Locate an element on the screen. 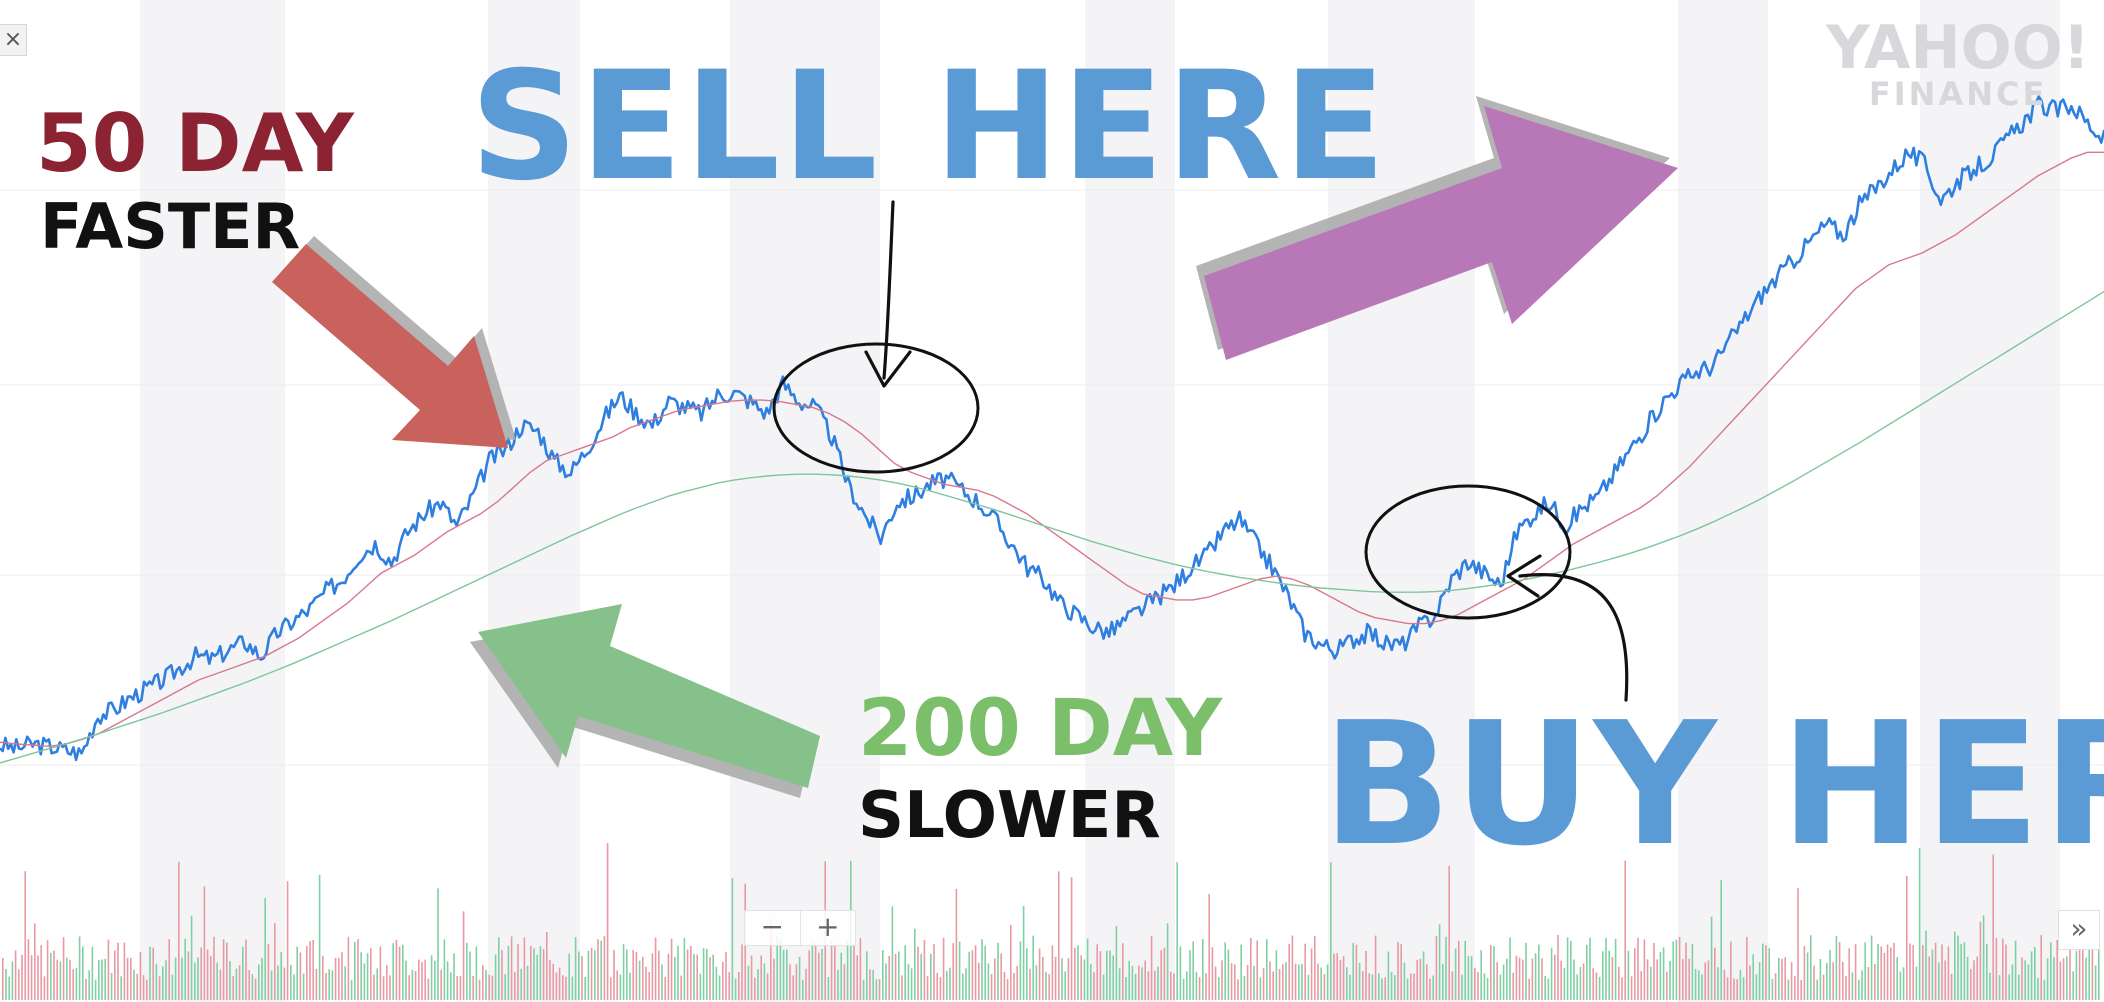  label-slower: SLOWER is located at coordinates (1009, 816).